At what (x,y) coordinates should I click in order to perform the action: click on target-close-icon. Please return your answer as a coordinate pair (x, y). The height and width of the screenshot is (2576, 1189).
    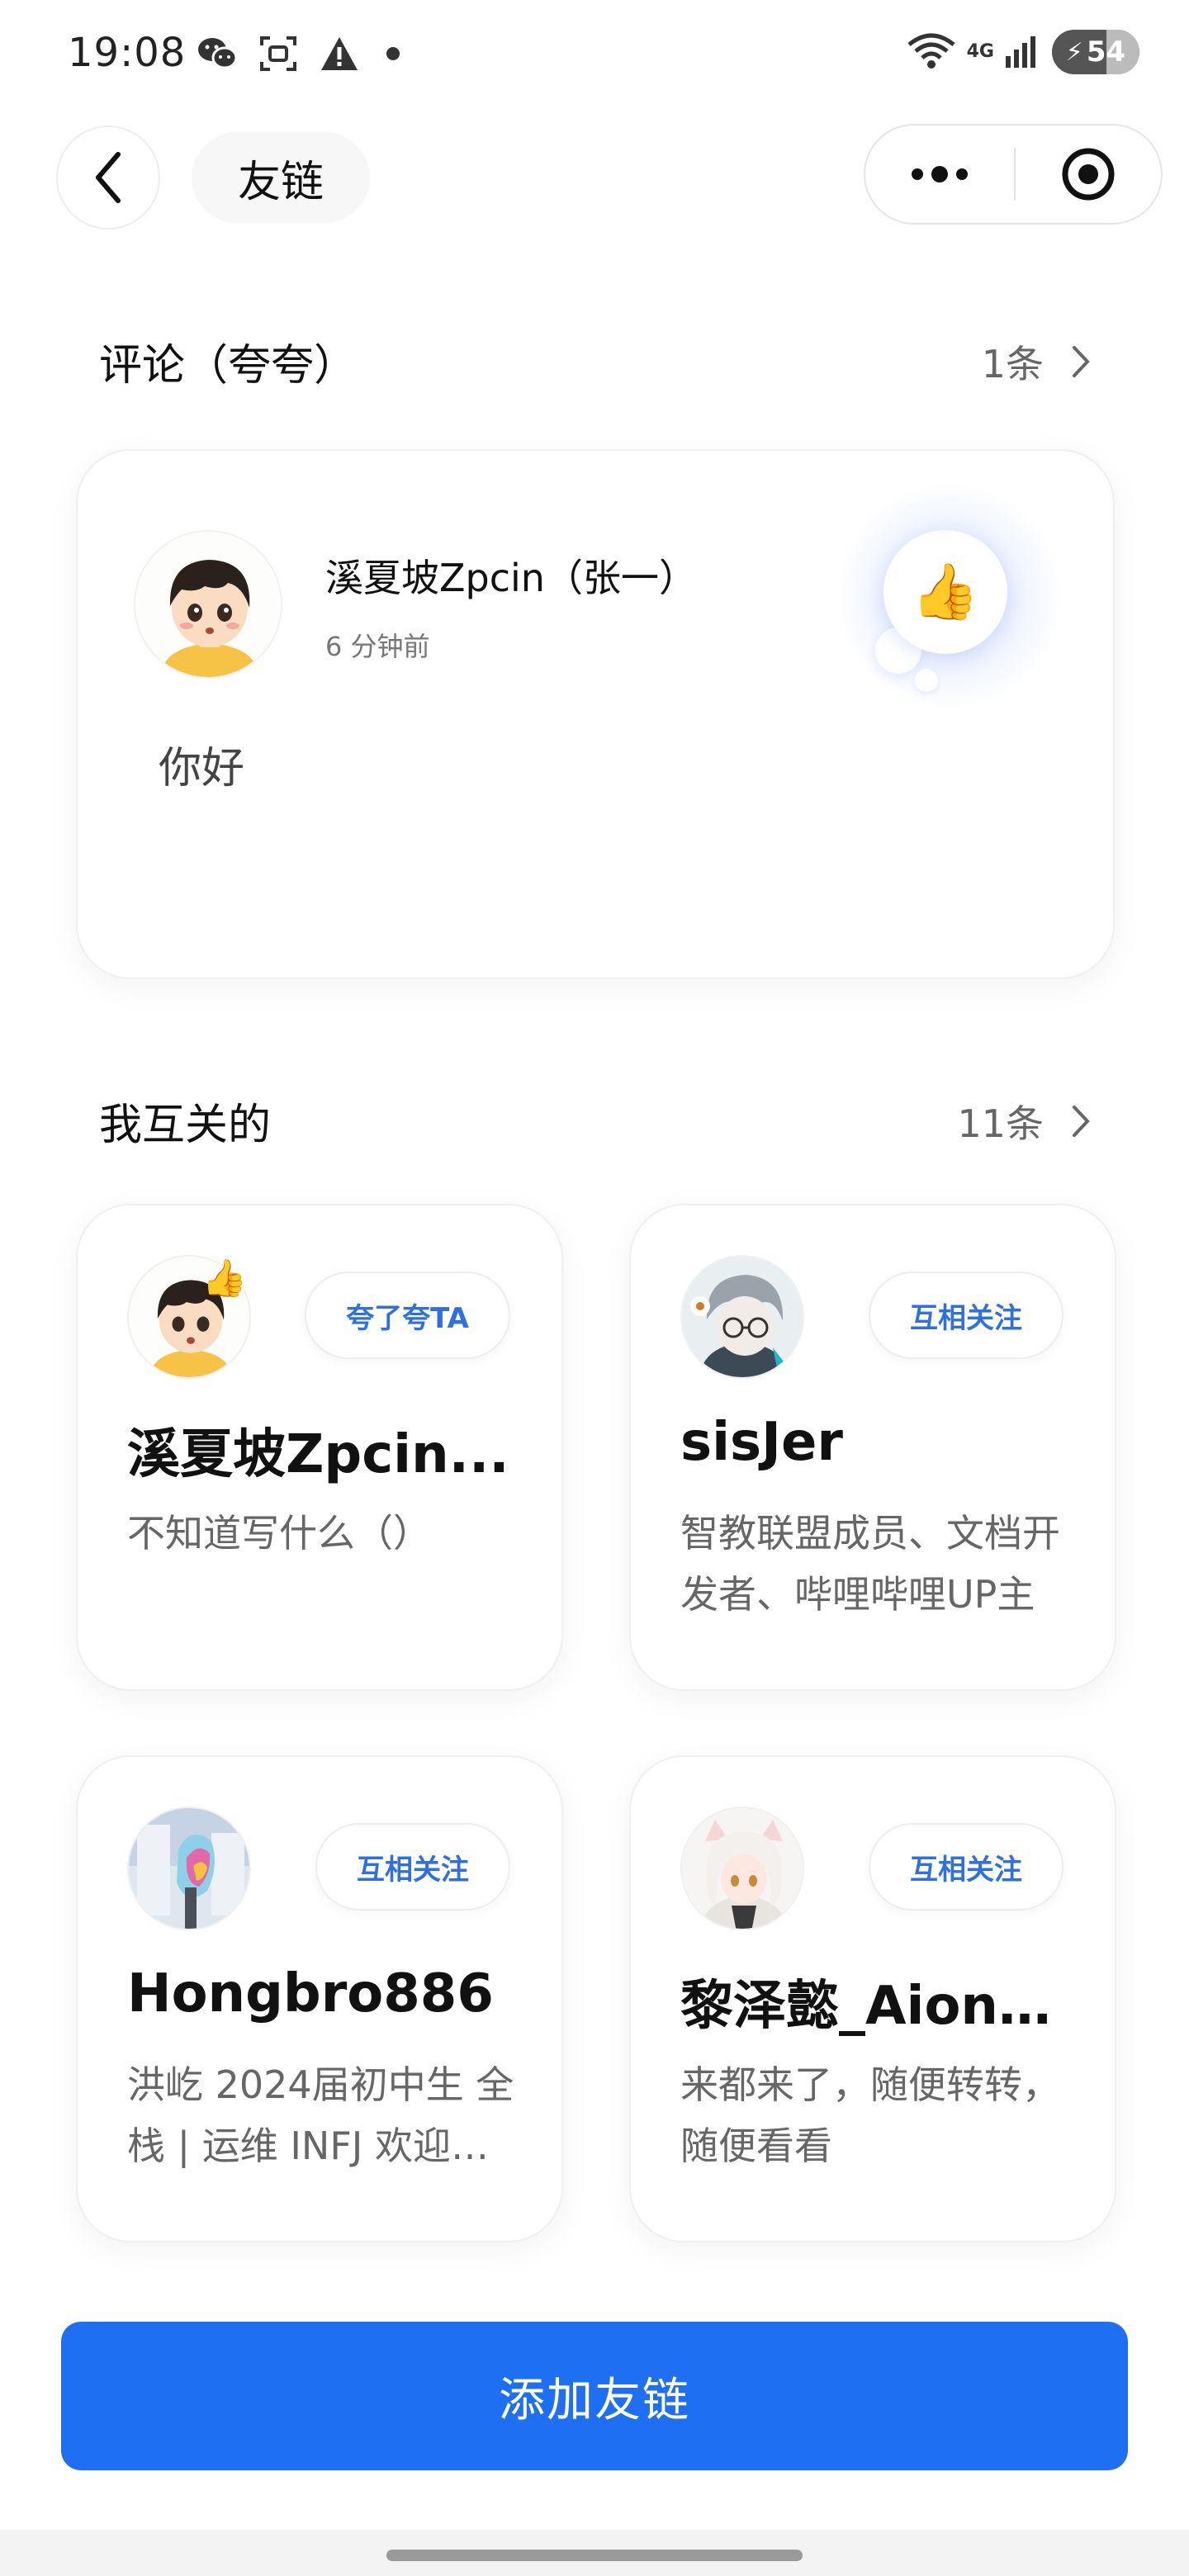
    Looking at the image, I should click on (1088, 174).